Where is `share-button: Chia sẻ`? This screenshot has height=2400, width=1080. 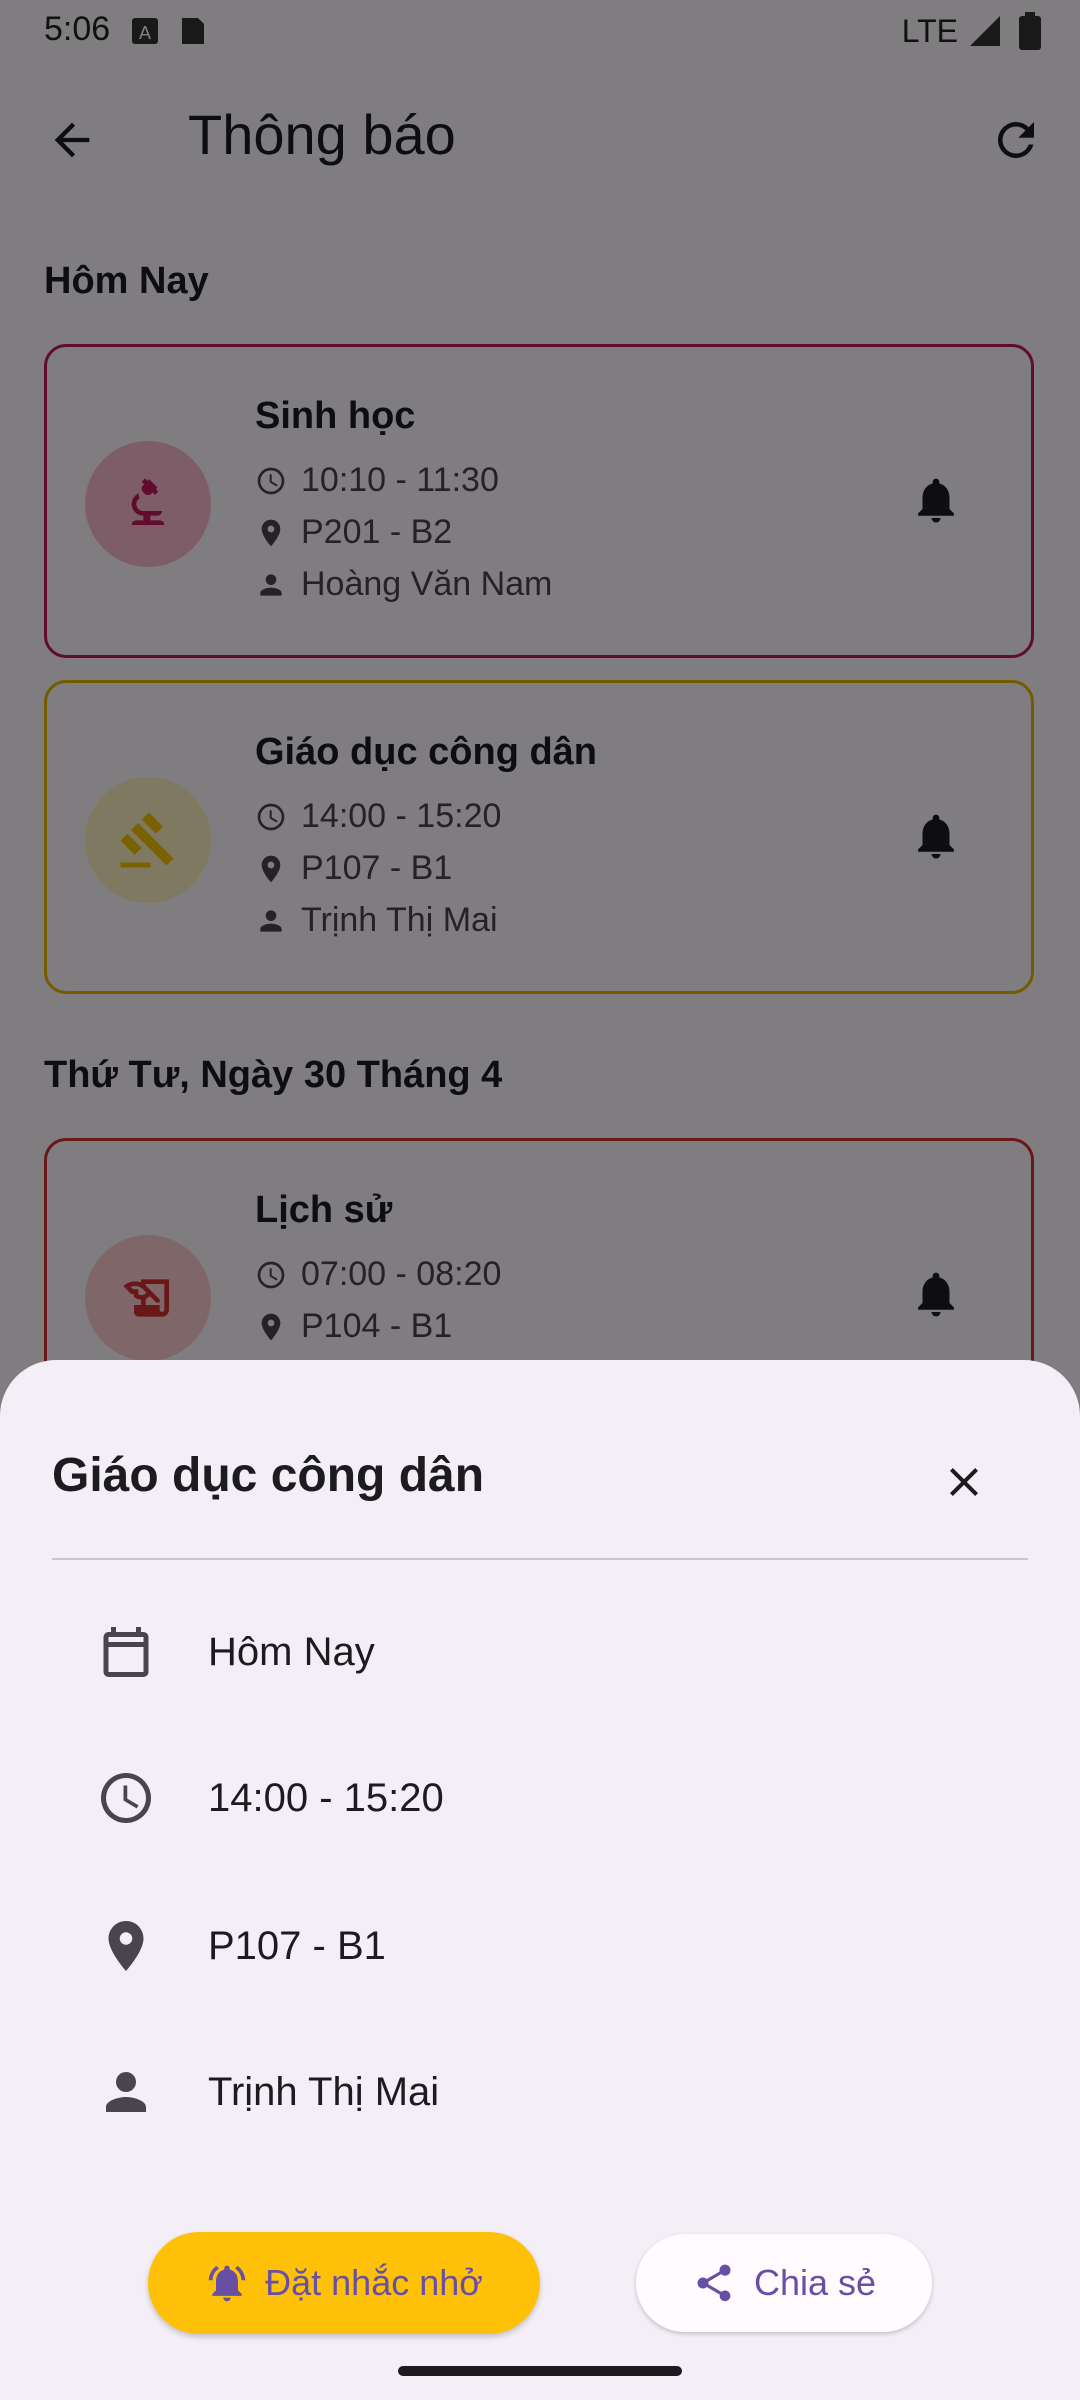
share-button: Chia sẻ is located at coordinates (784, 2283).